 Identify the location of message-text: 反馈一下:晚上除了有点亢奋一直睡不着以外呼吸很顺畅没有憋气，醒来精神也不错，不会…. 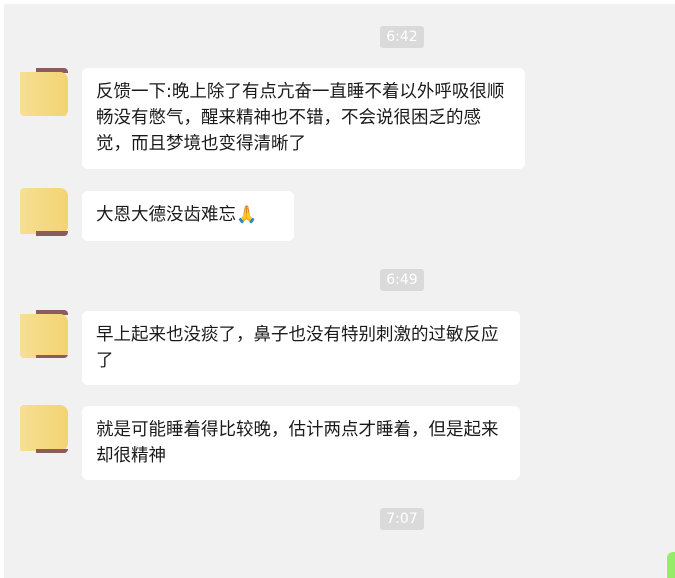
(300, 118).